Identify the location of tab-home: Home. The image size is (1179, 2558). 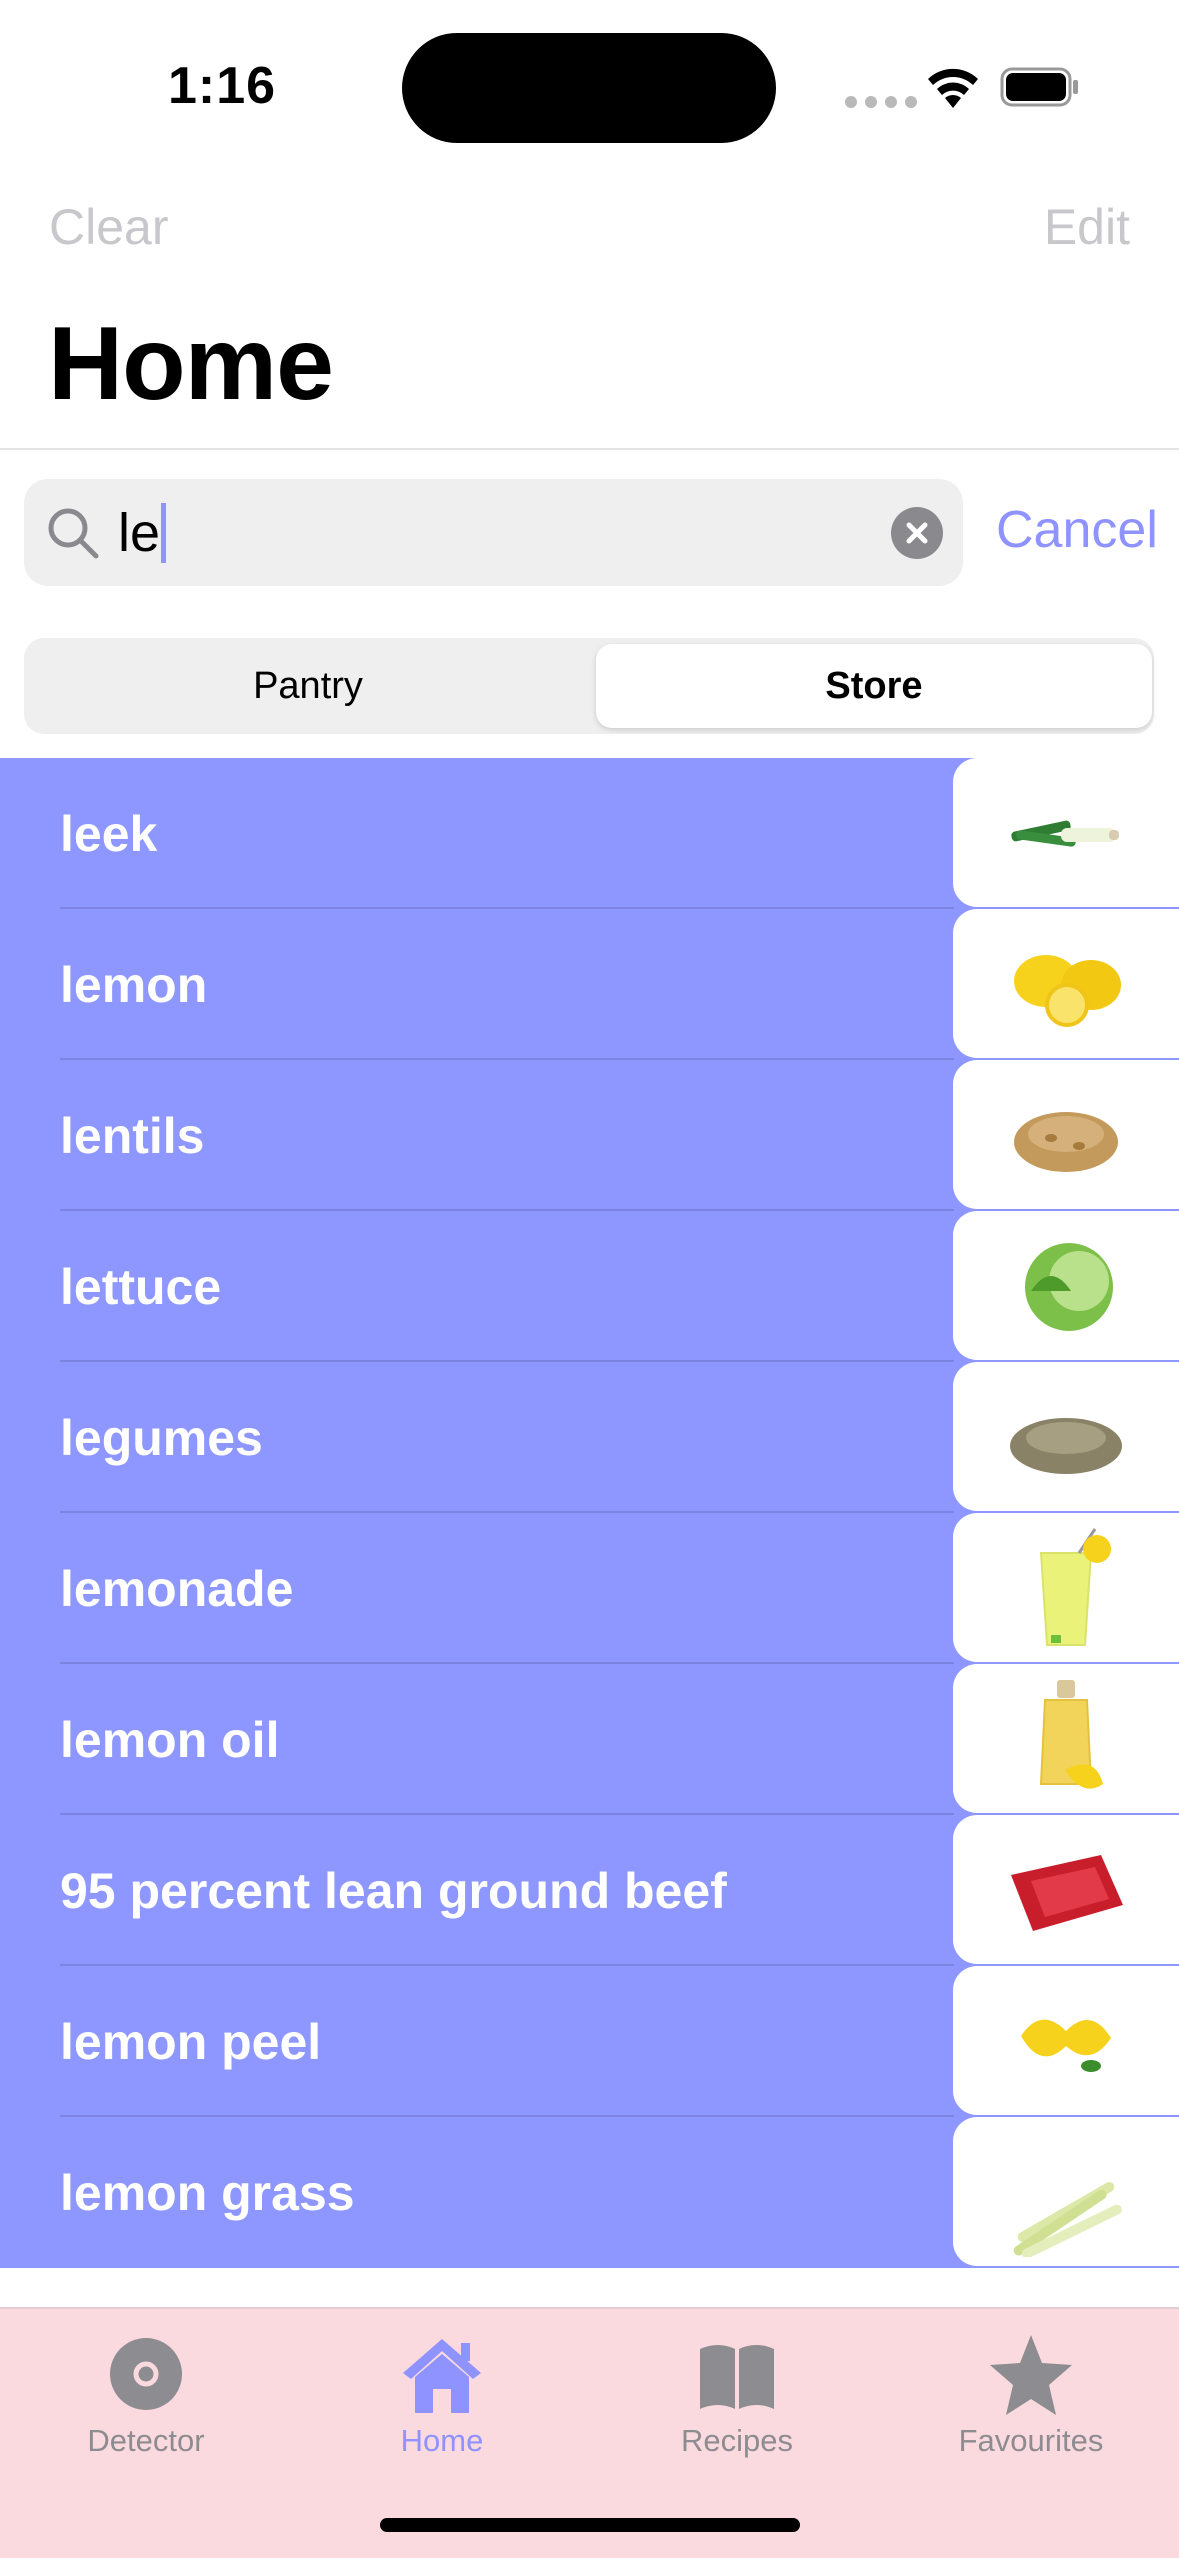
(442, 2399).